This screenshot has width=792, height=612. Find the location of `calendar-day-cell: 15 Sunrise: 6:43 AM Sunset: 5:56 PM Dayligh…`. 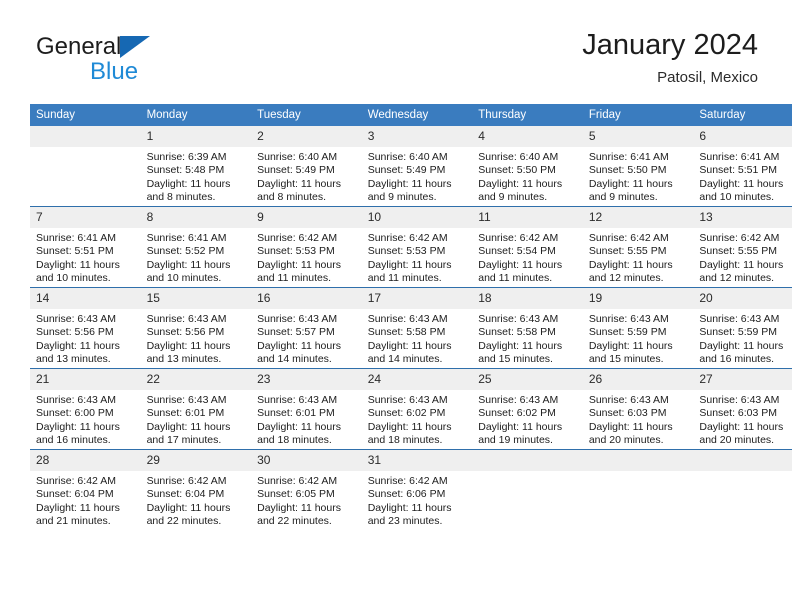

calendar-day-cell: 15 Sunrise: 6:43 AM Sunset: 5:56 PM Dayligh… is located at coordinates (196, 328).